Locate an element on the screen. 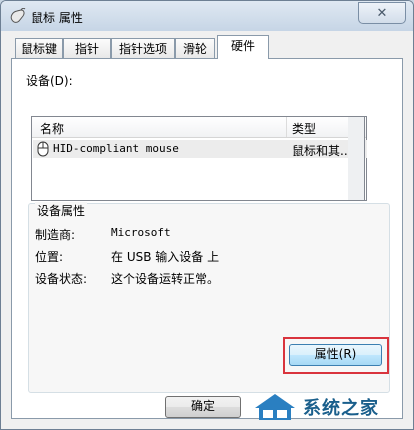 The image size is (414, 430). location-value: 在 USB 输入设备 上 is located at coordinates (165, 257).